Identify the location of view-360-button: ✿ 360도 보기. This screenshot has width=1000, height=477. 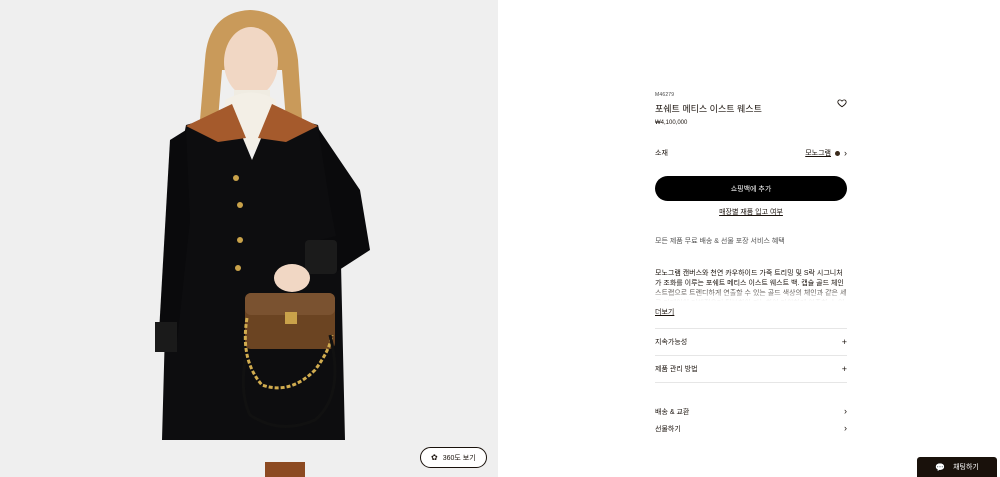
(453, 457).